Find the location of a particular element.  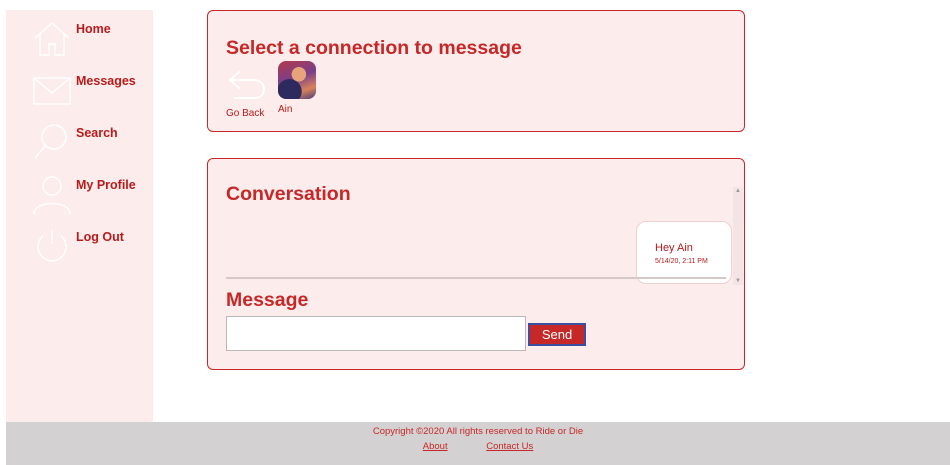

sidebar-item-label: Log Out is located at coordinates (100, 237).